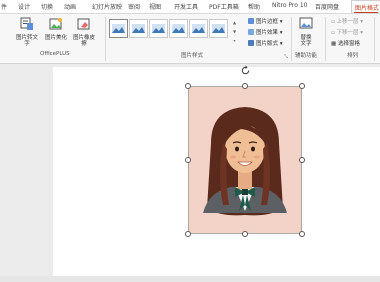  I want to click on picture-beautify-button: 图片美化, so click(56, 32).